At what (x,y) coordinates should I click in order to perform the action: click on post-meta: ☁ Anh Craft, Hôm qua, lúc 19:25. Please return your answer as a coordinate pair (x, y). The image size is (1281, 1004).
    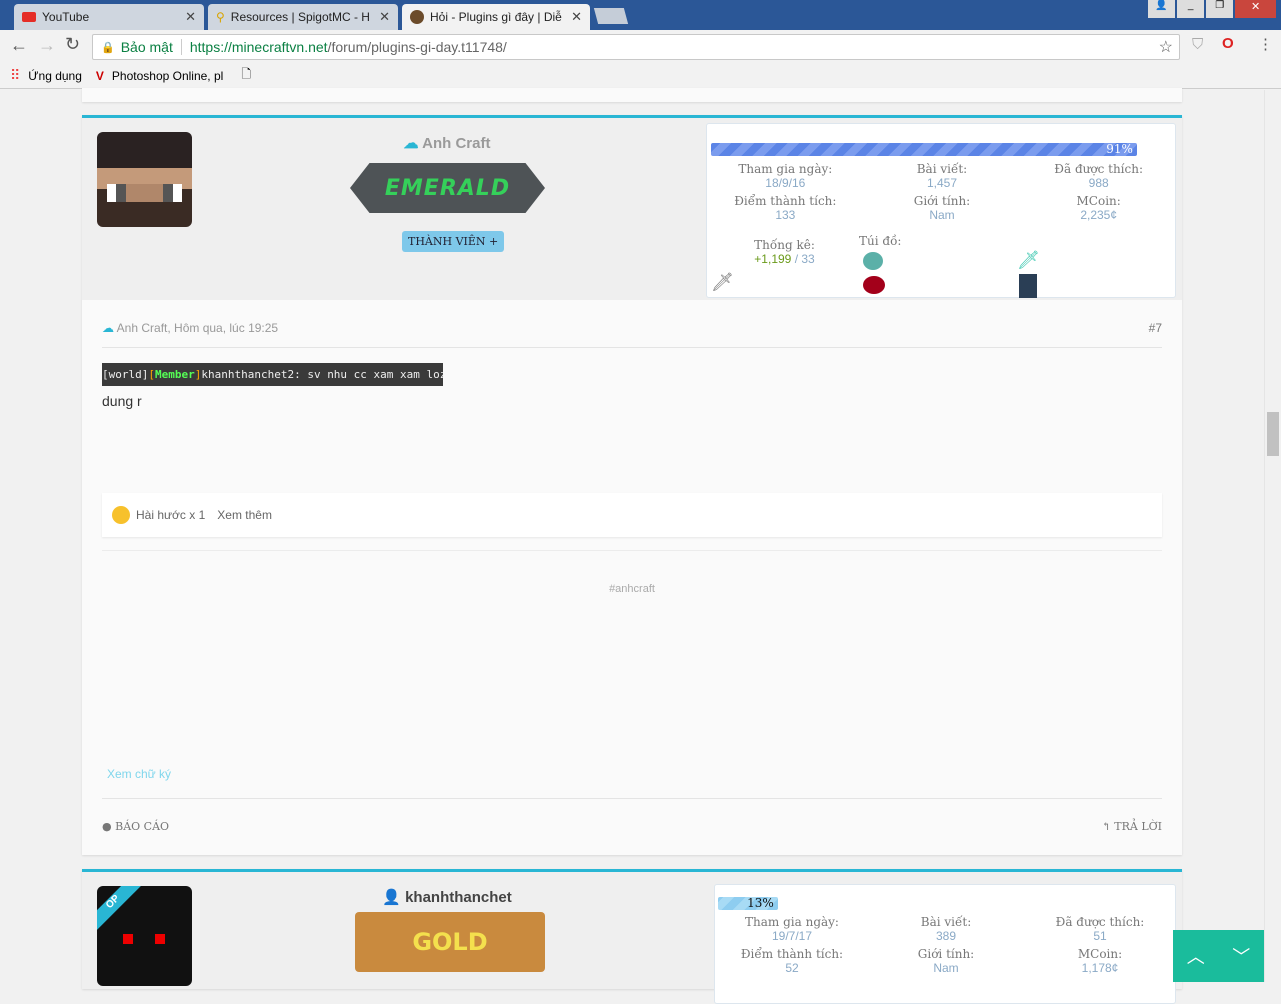
    Looking at the image, I should click on (190, 328).